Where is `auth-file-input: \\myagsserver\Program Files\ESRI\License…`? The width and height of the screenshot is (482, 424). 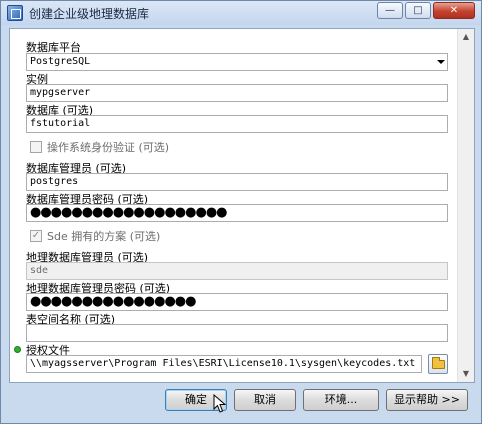 auth-file-input: \\myagsserver\Program Files\ESRI\License… is located at coordinates (224, 364).